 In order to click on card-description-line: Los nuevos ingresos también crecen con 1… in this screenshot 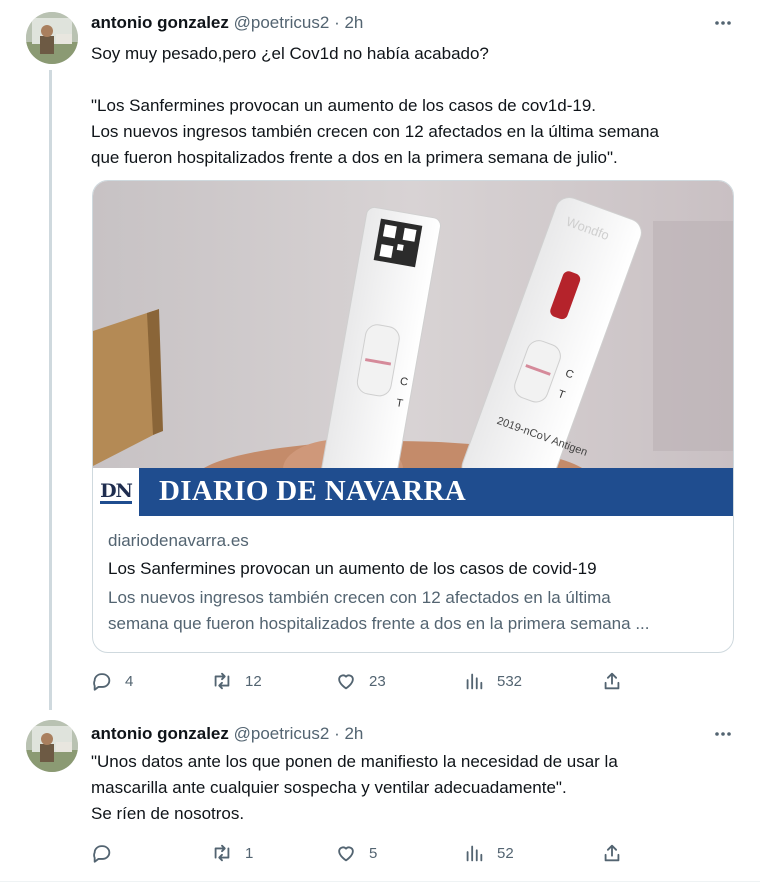, I will do `click(359, 597)`.